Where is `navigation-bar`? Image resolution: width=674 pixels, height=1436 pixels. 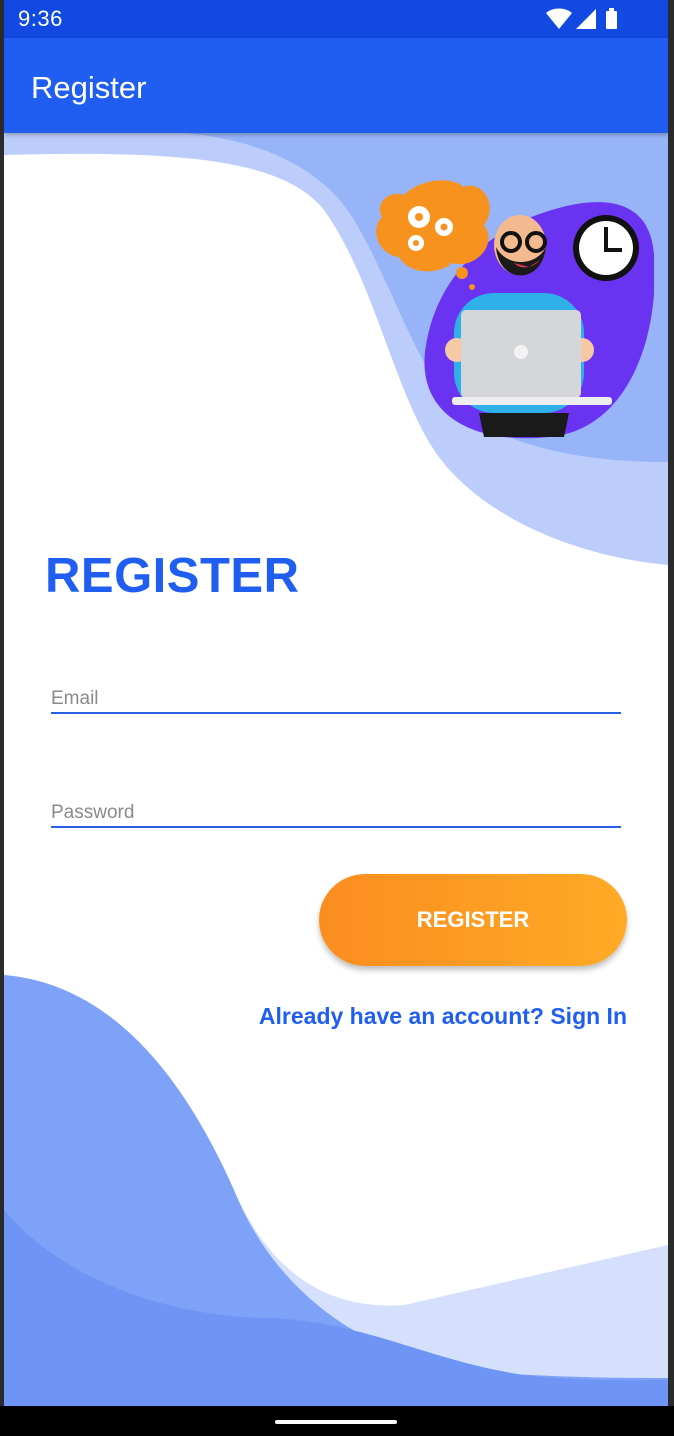
navigation-bar is located at coordinates (337, 1421).